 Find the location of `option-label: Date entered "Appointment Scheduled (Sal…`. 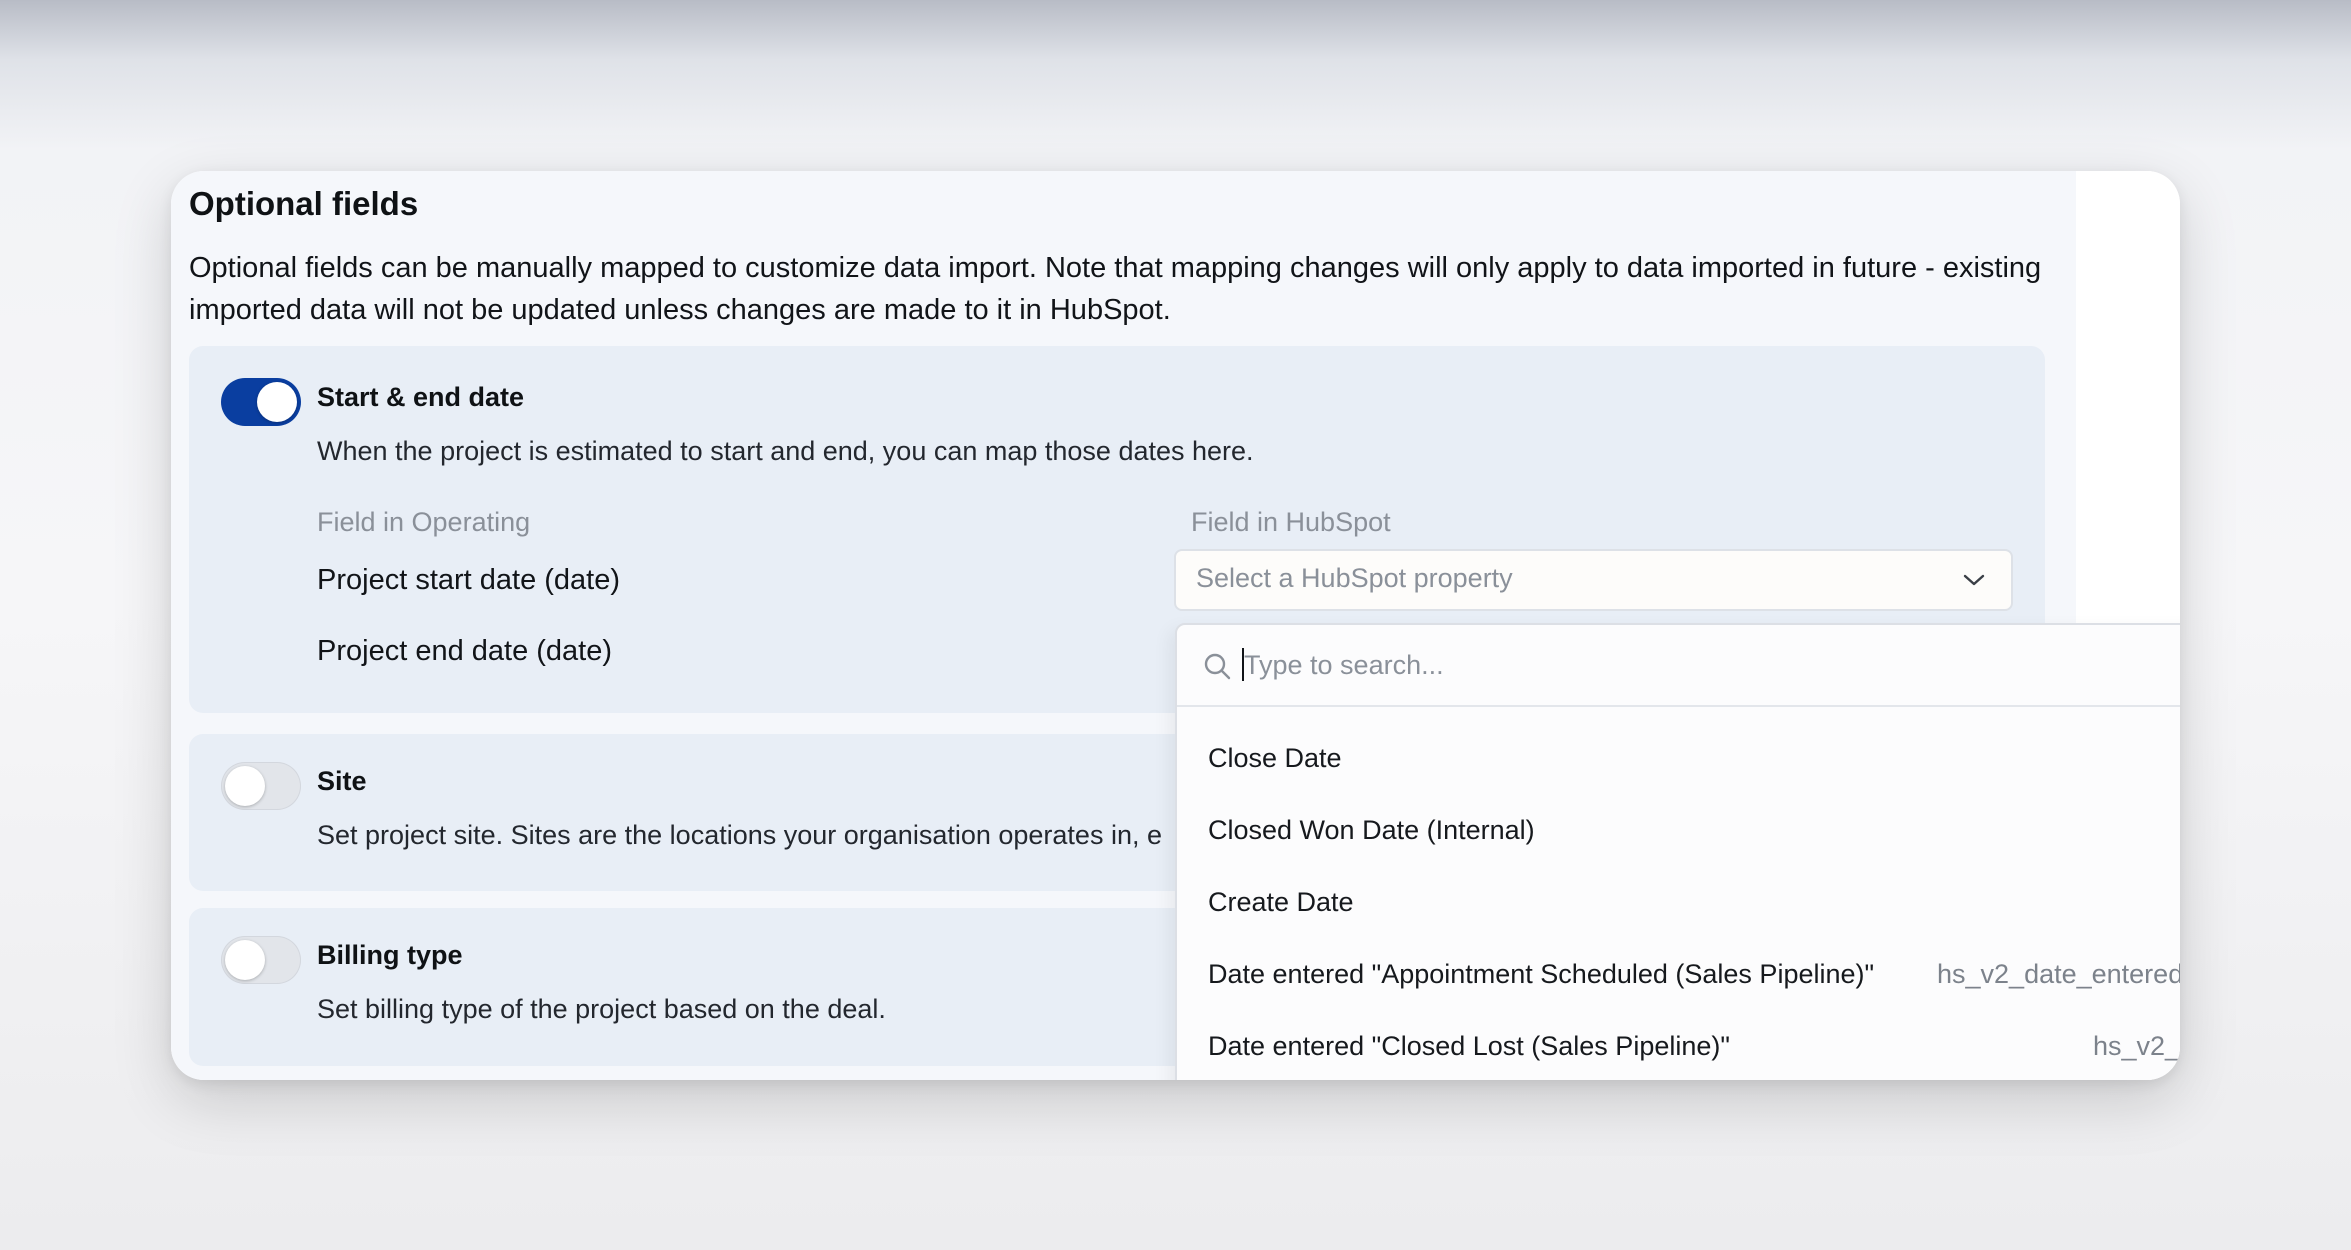

option-label: Date entered "Appointment Scheduled (Sal… is located at coordinates (1541, 974).